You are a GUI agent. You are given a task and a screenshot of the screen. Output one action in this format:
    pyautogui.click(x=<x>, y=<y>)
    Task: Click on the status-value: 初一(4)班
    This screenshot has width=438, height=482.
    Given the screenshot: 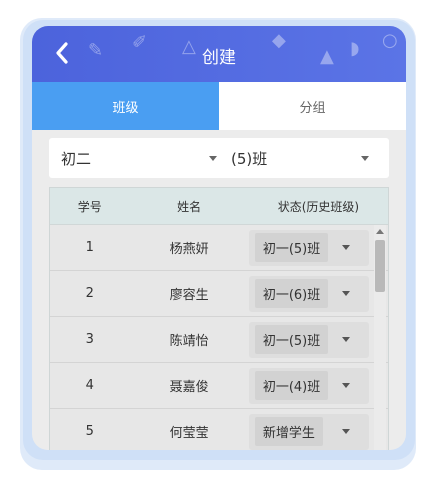 What is the action you would take?
    pyautogui.click(x=291, y=385)
    